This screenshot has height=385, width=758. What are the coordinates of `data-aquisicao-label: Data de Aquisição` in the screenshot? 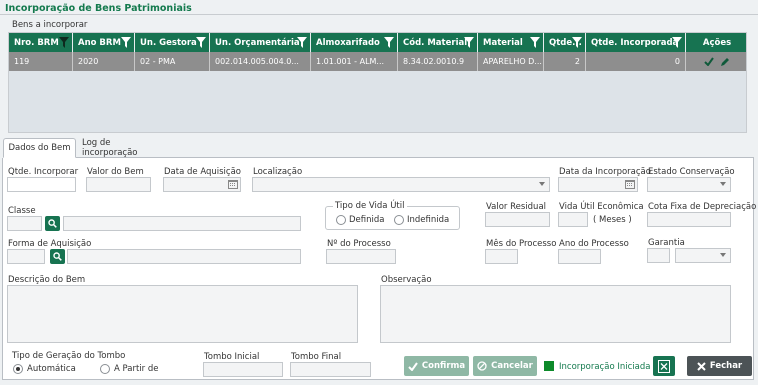 It's located at (203, 172).